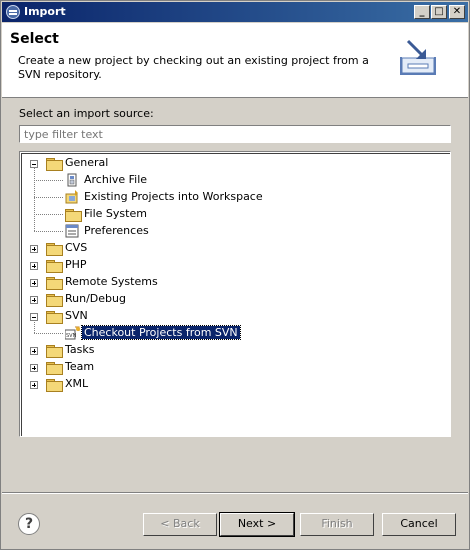  I want to click on tree-item-label: Run/Debug, so click(95, 298).